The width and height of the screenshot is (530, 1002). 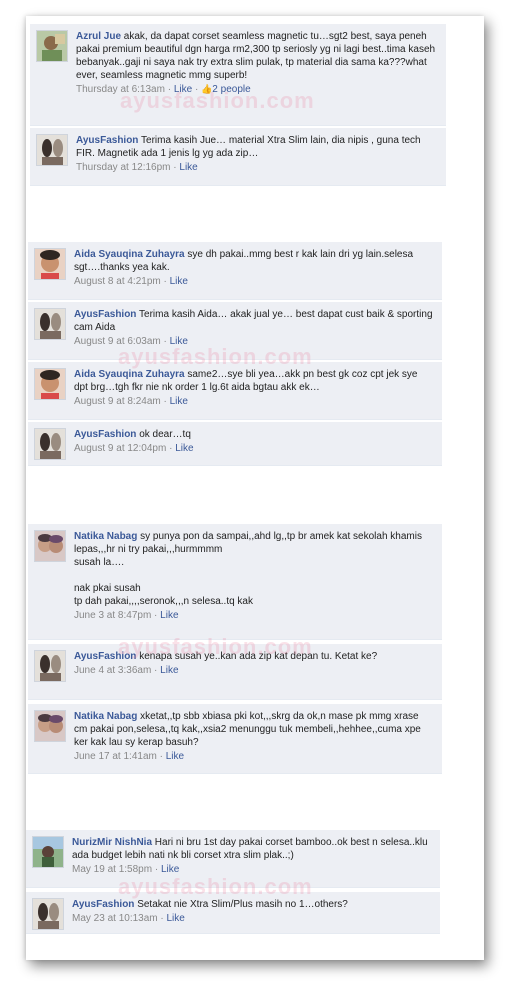 I want to click on comment-time: May 19 at 1:58pm, so click(x=112, y=869).